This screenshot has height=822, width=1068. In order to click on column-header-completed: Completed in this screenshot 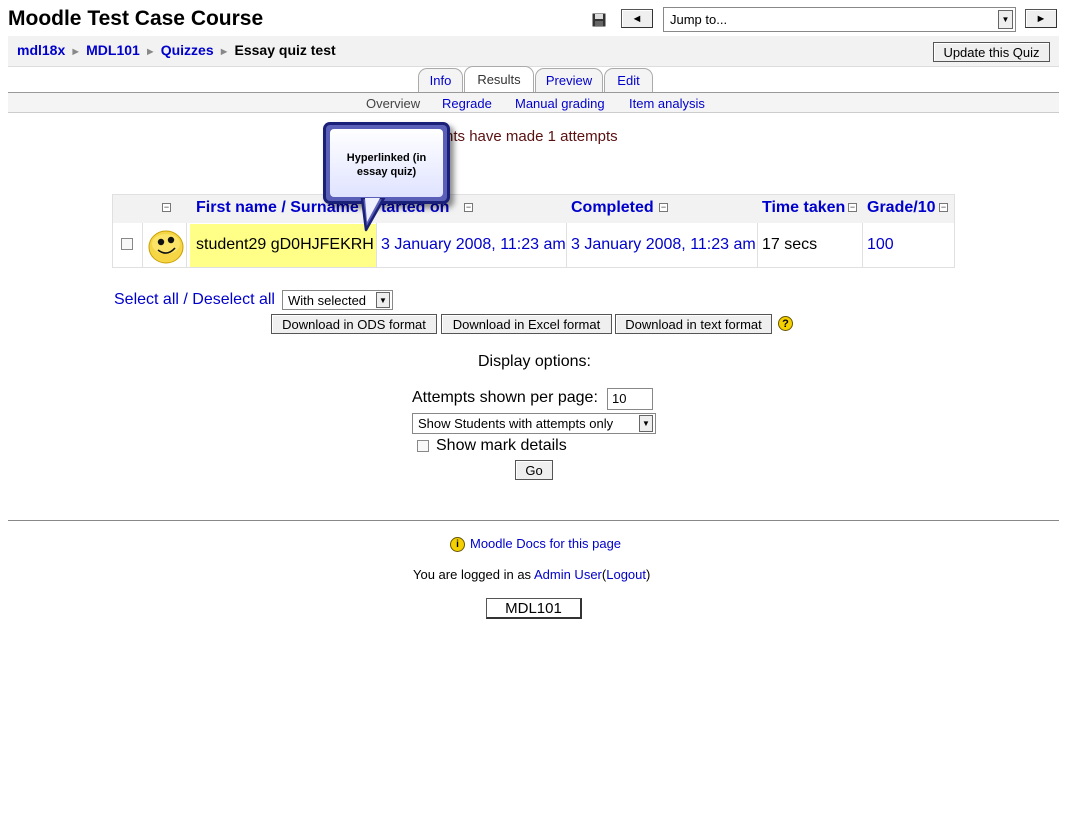, I will do `click(612, 208)`.